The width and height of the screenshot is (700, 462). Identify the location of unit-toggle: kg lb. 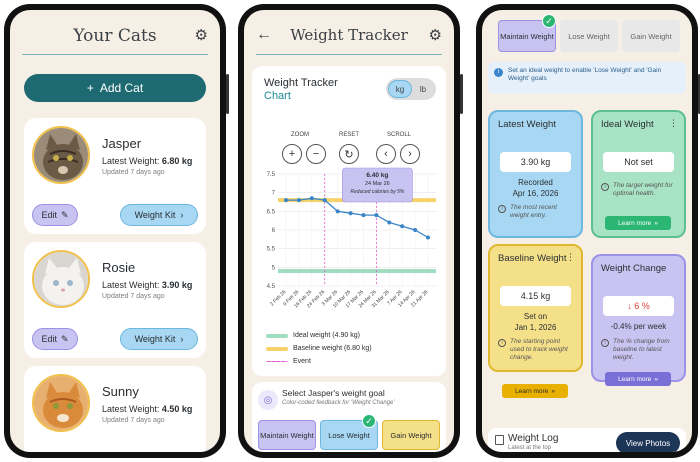
(411, 89).